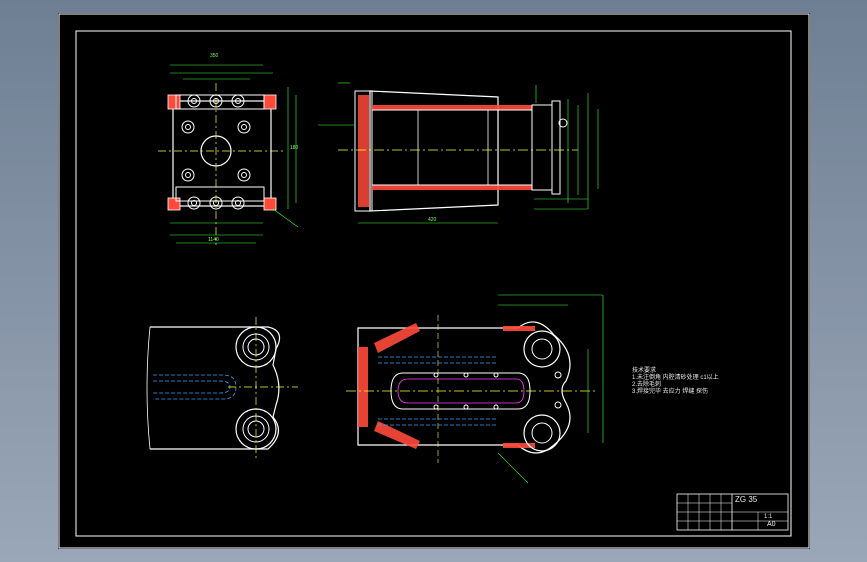  I want to click on dim-bottom-length: 1140, so click(213, 240).